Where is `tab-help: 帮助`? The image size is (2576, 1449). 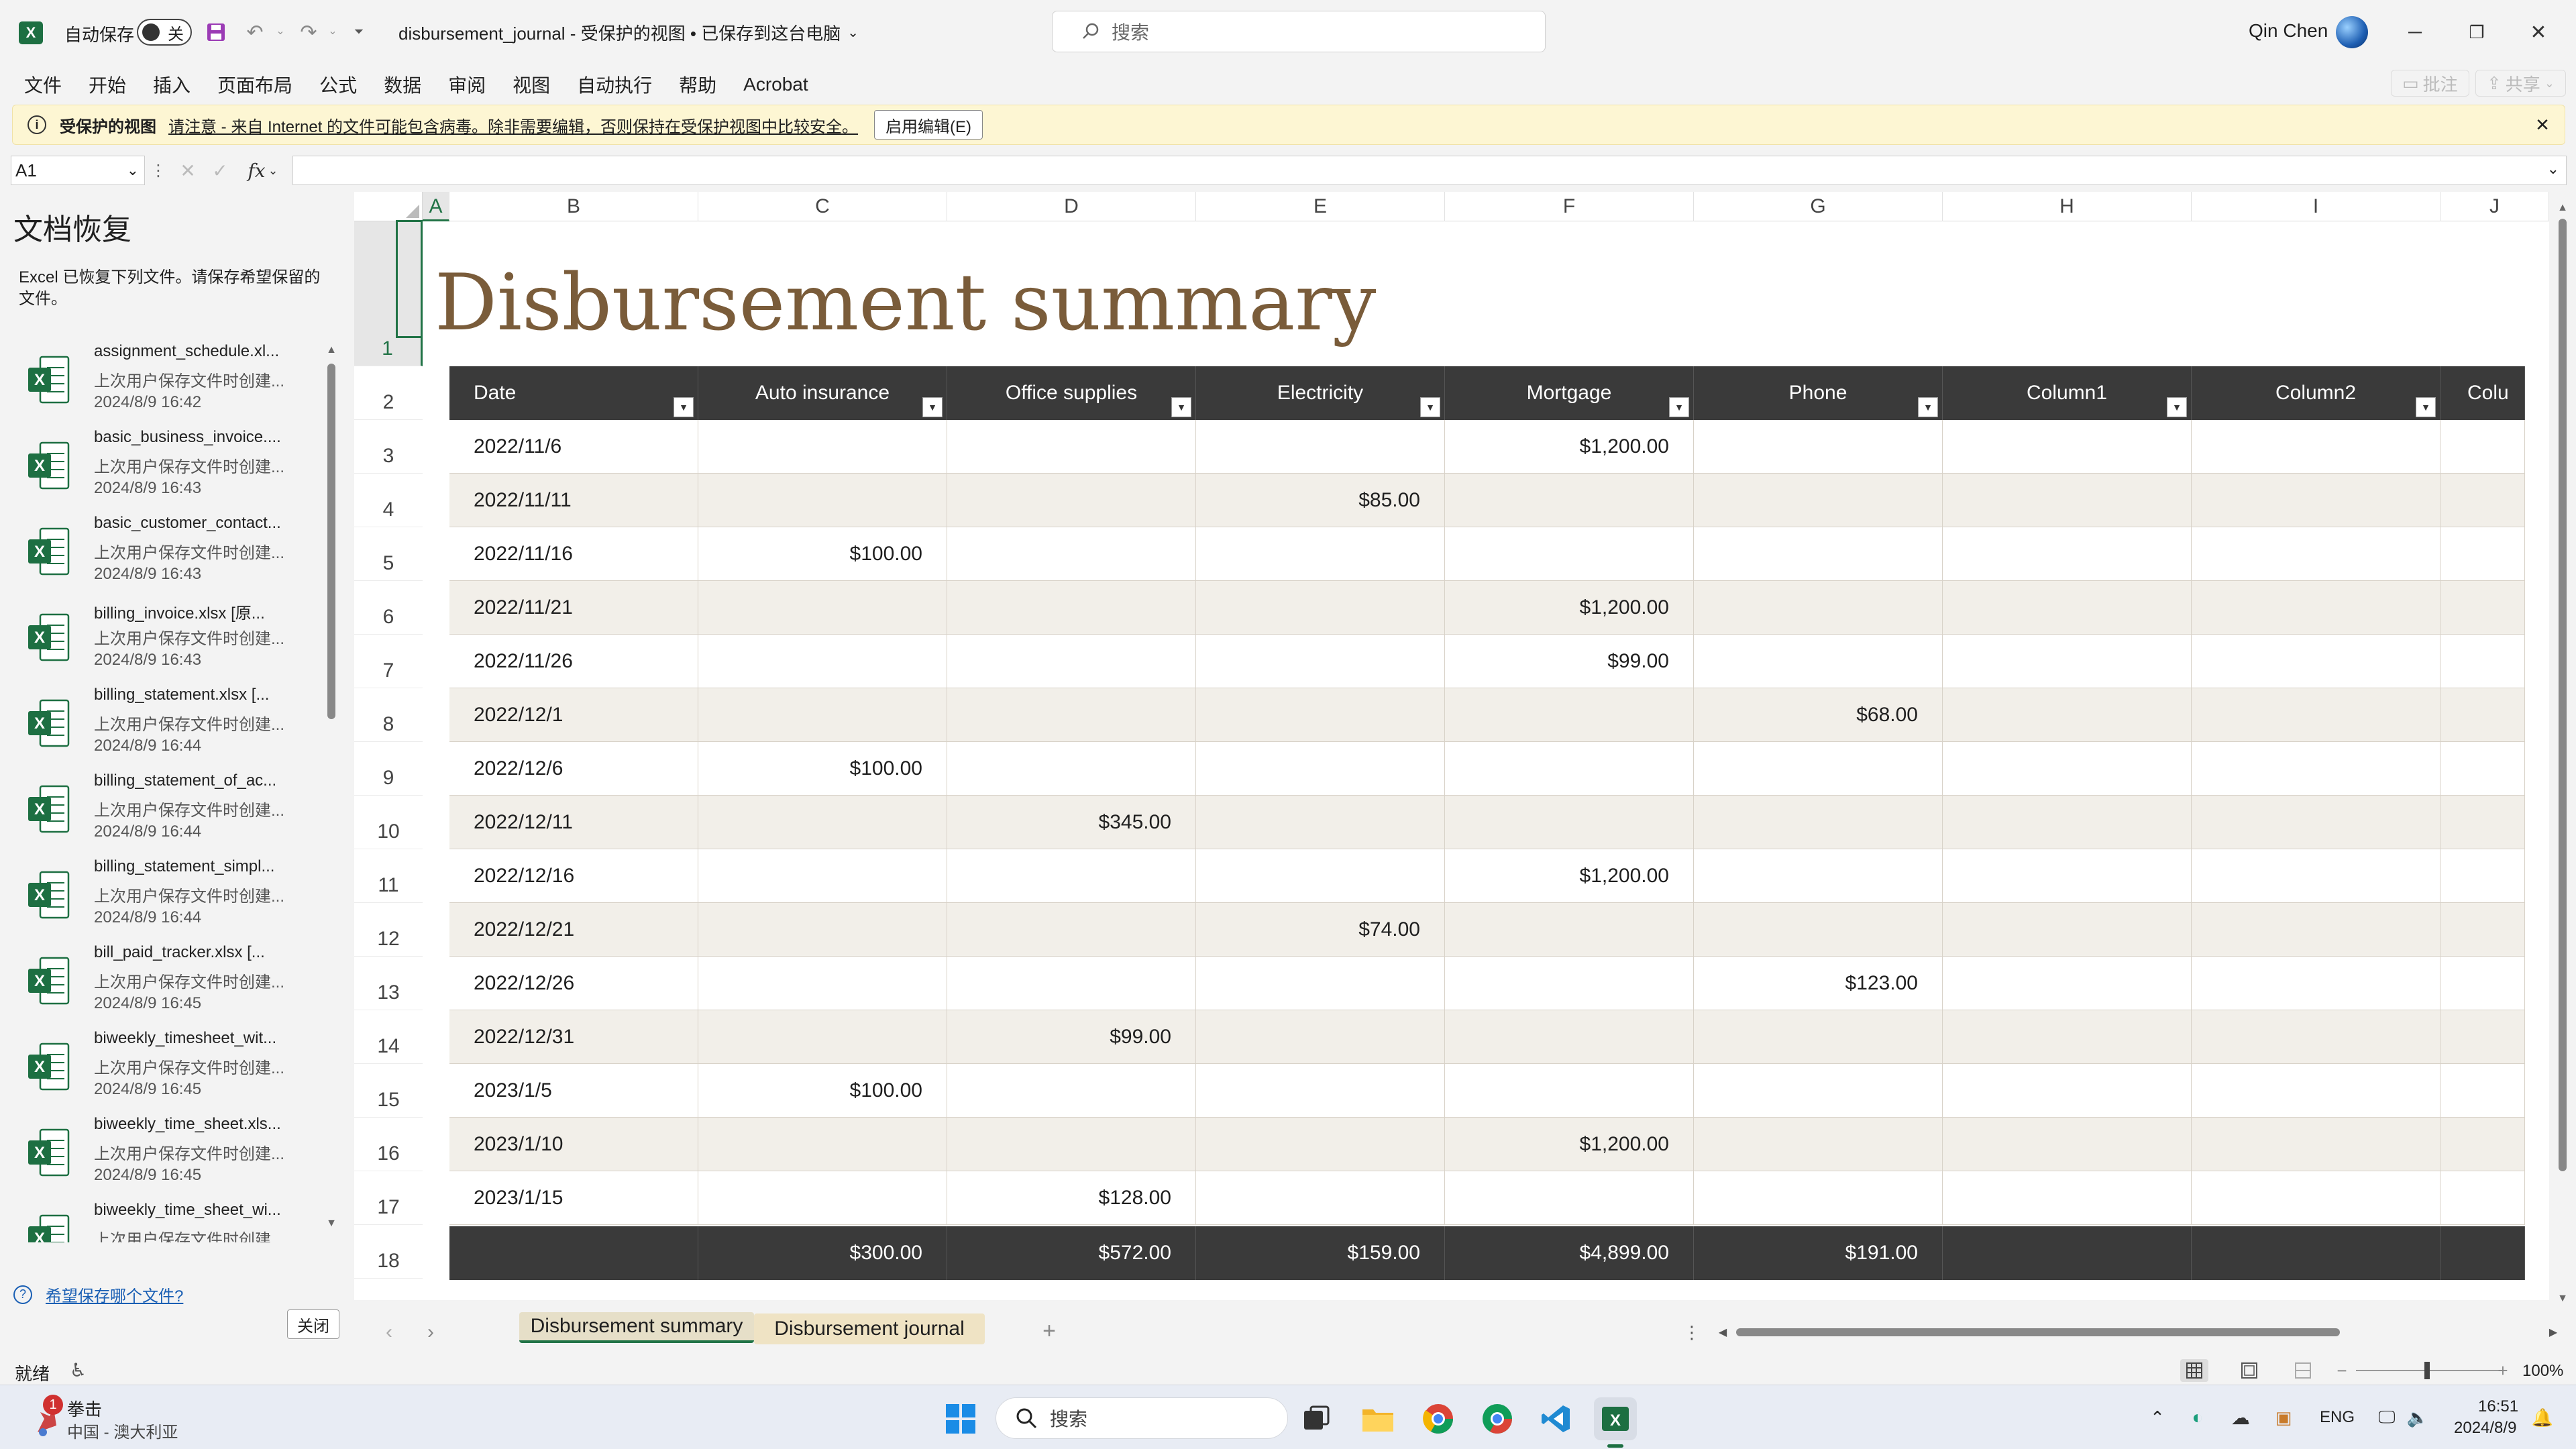 tab-help: 帮助 is located at coordinates (697, 84).